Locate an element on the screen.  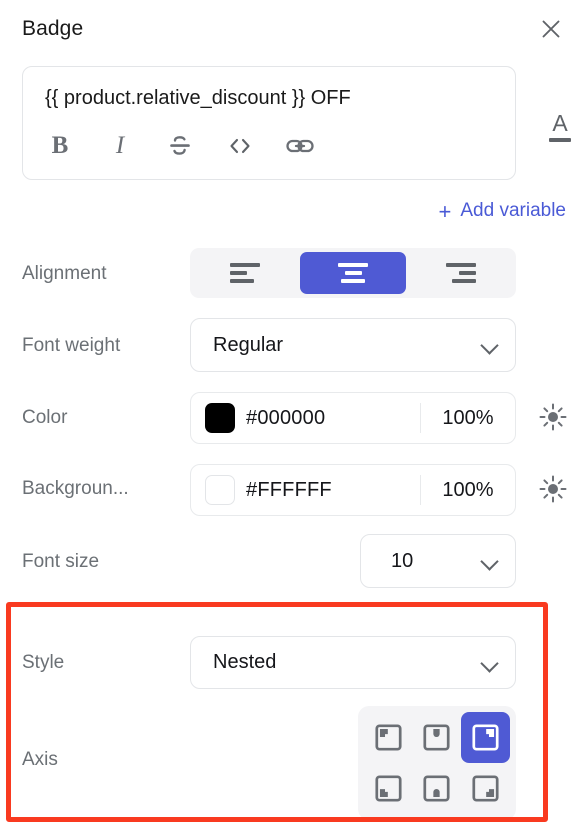
corner-top-right-icon is located at coordinates (485, 737).